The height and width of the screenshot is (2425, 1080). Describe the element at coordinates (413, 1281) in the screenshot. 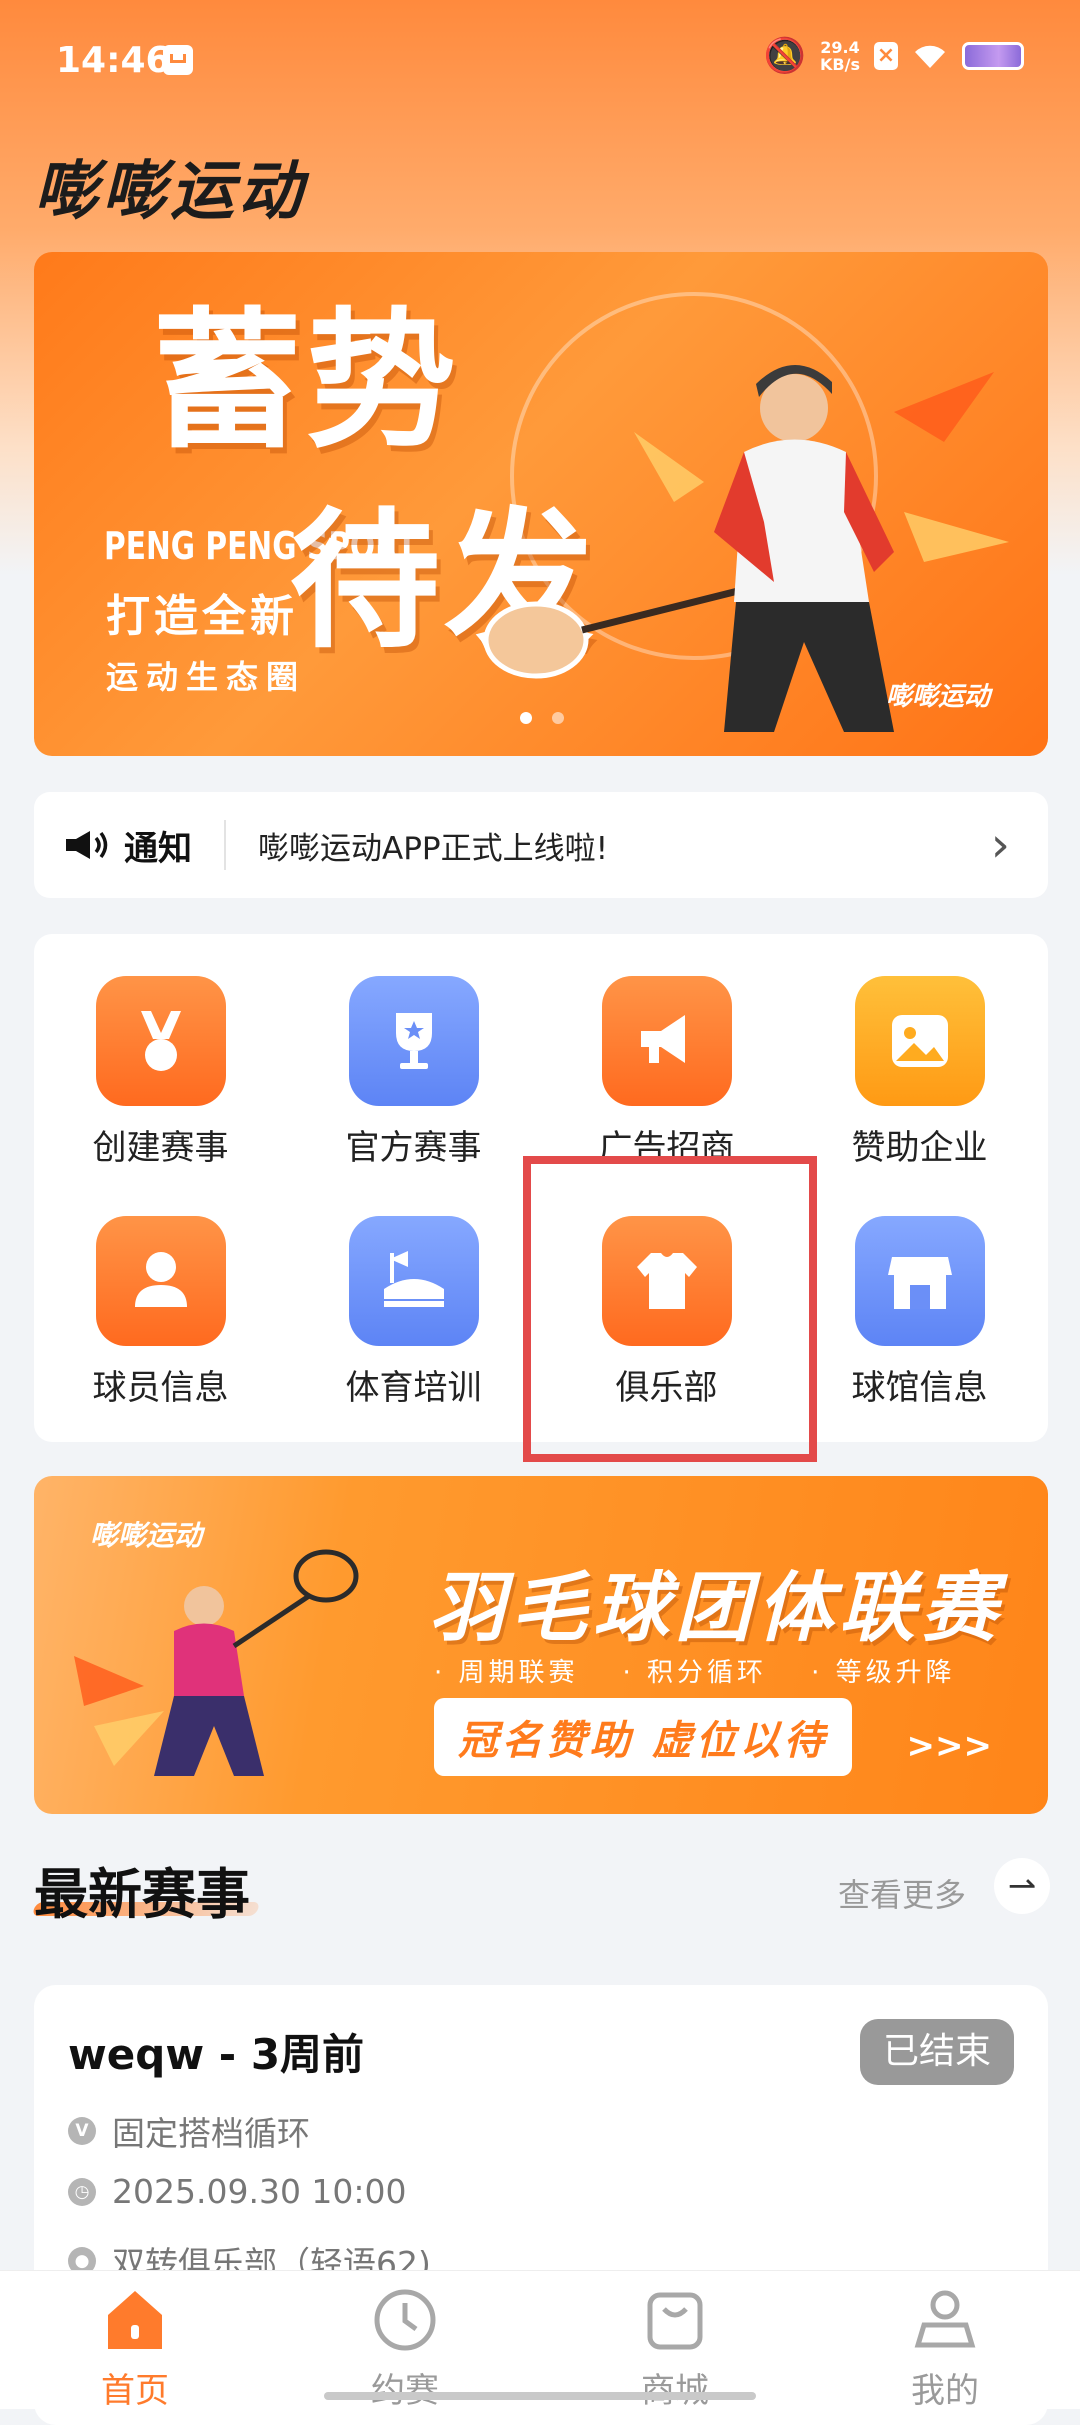

I see `training-icon` at that location.